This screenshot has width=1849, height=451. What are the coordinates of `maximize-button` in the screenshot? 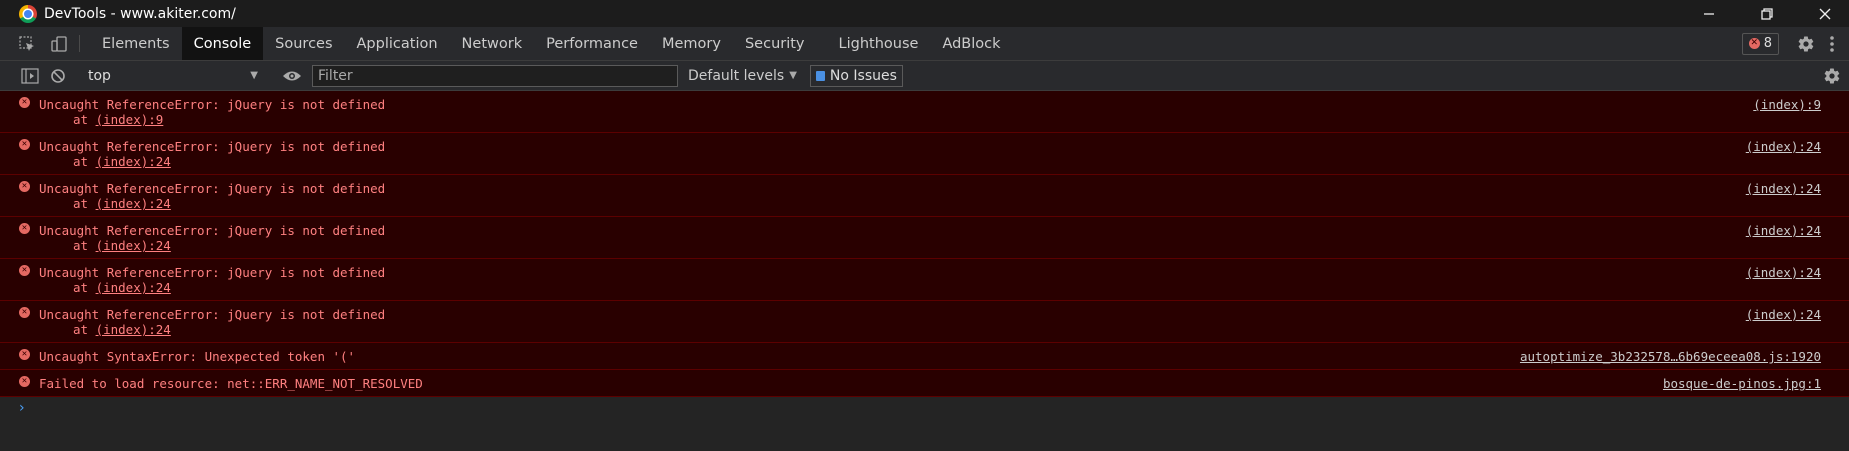 It's located at (1767, 13).